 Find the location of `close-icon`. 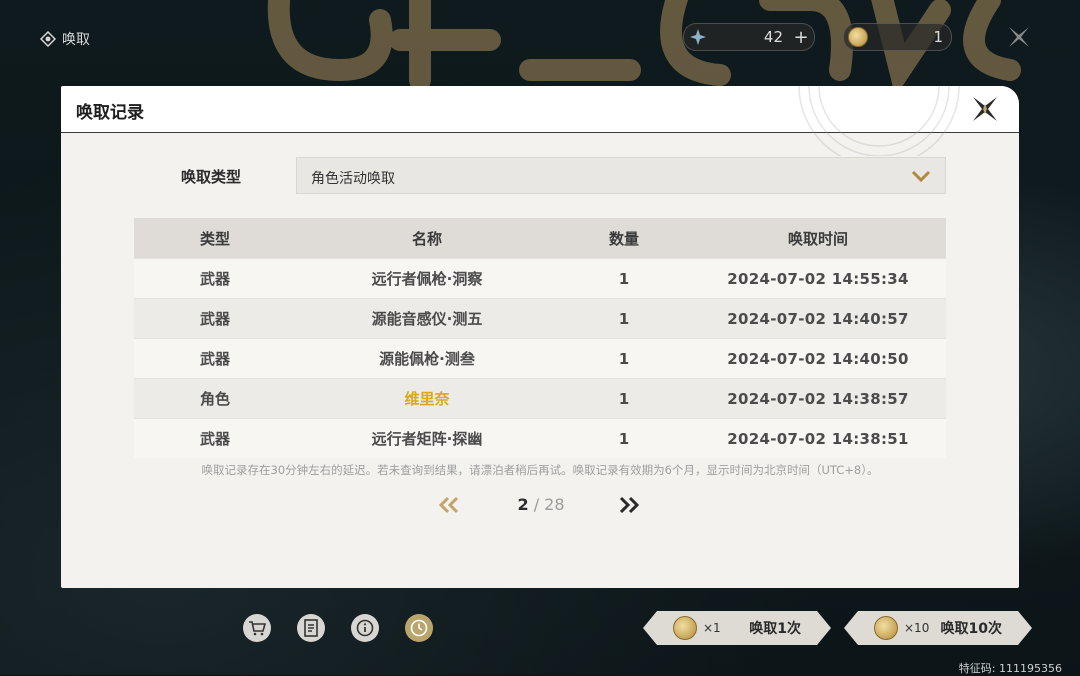

close-icon is located at coordinates (1019, 37).